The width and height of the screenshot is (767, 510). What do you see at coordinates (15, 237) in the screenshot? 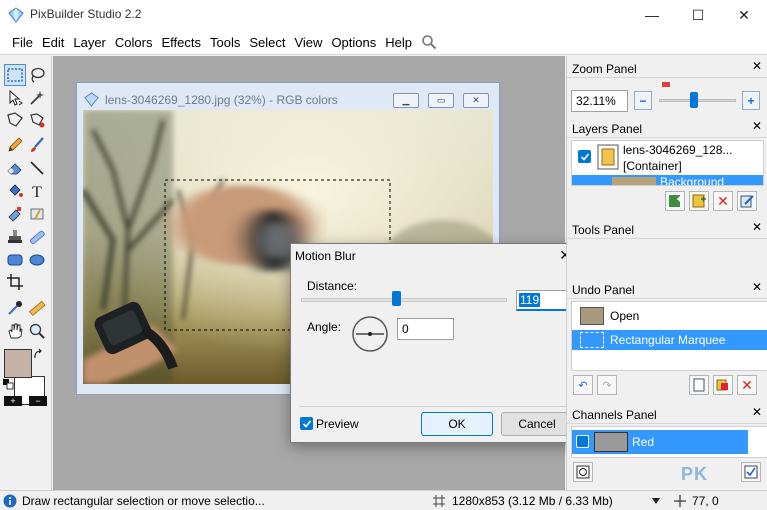
I see `clone-stamp-tool` at bounding box center [15, 237].